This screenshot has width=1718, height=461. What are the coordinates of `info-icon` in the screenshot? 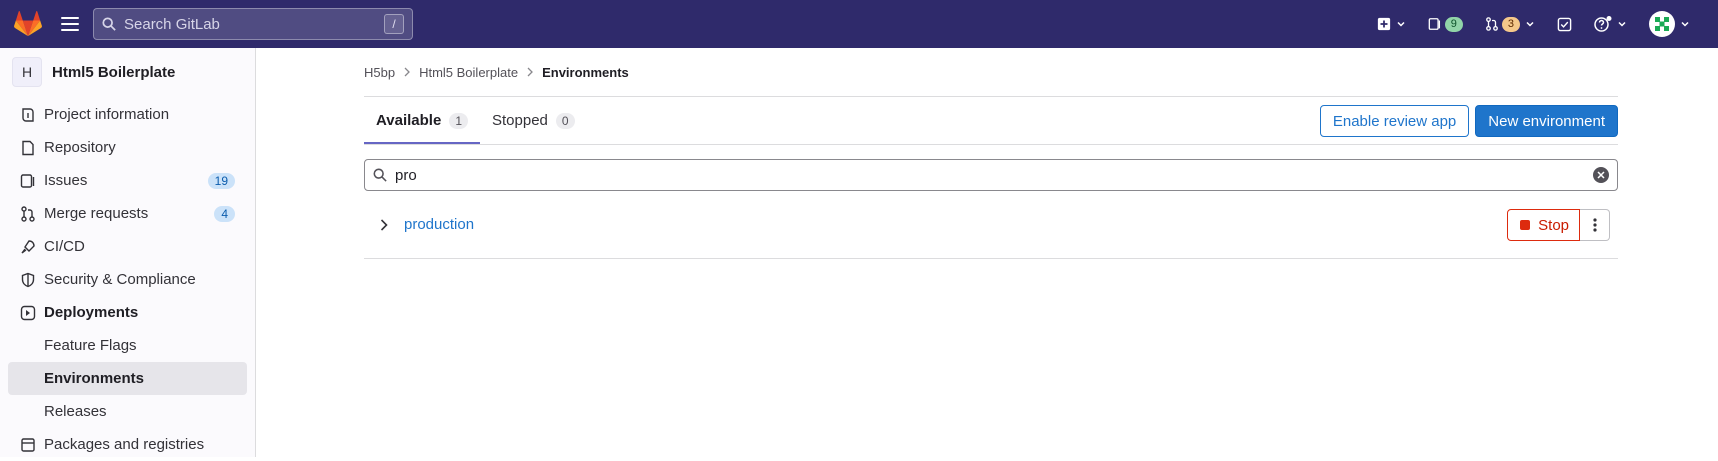 It's located at (28, 115).